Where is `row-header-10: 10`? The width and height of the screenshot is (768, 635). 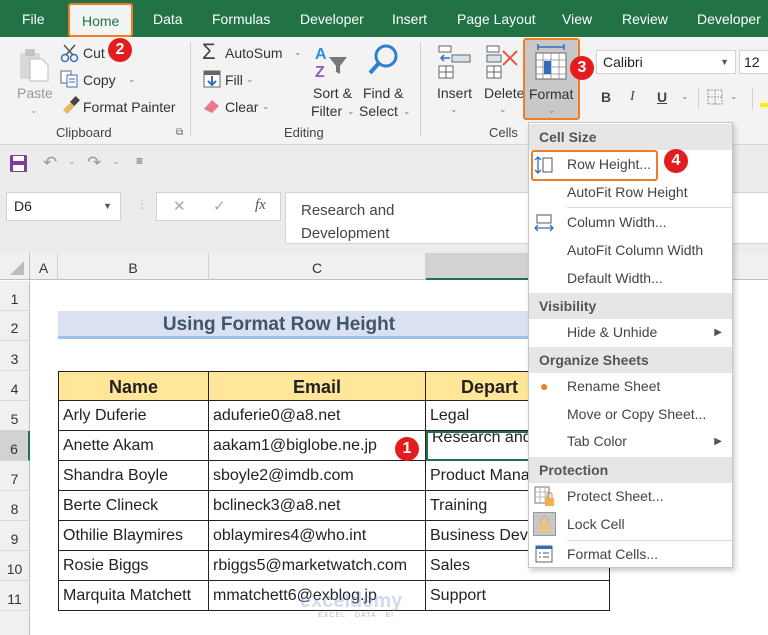 row-header-10: 10 is located at coordinates (15, 566).